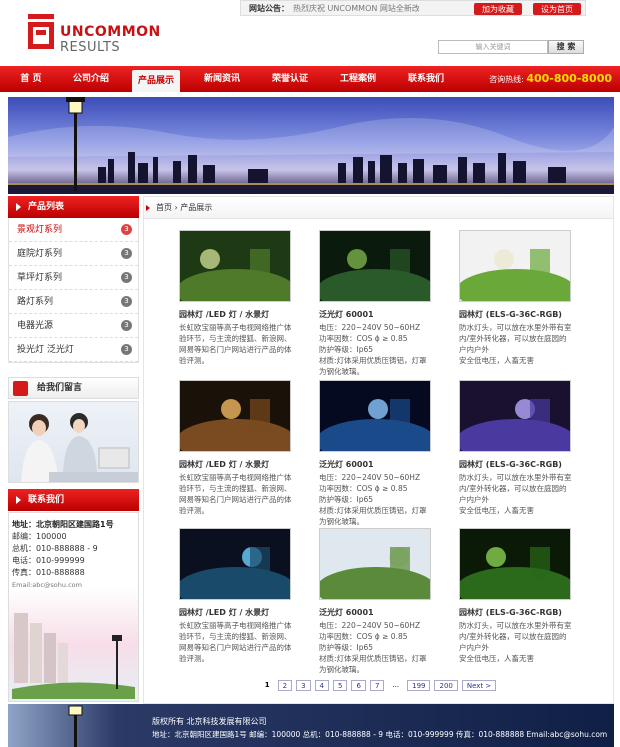 The width and height of the screenshot is (620, 747). Describe the element at coordinates (358, 79) in the screenshot. I see `nav-cases: 工程案例` at that location.